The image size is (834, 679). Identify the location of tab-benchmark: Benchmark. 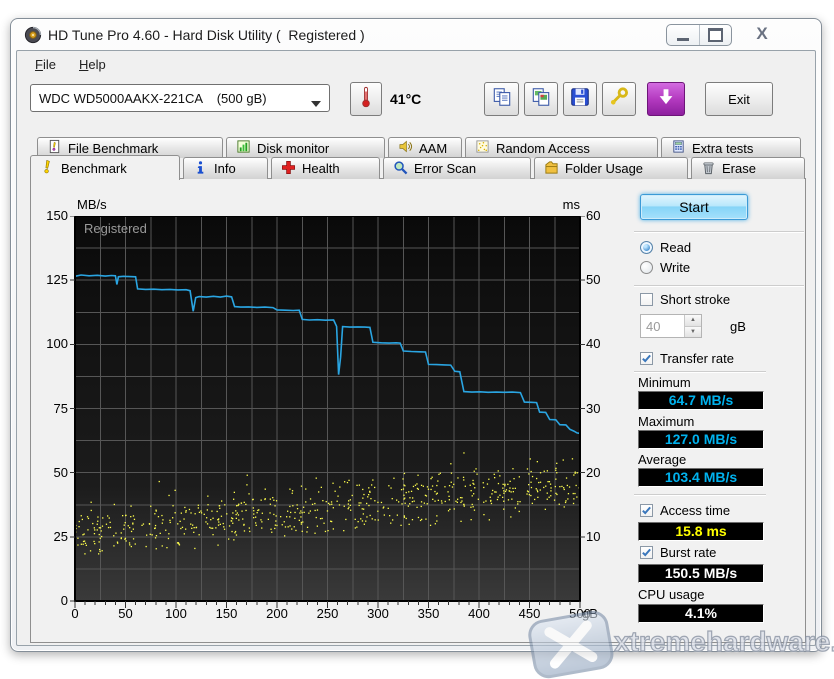
(105, 167).